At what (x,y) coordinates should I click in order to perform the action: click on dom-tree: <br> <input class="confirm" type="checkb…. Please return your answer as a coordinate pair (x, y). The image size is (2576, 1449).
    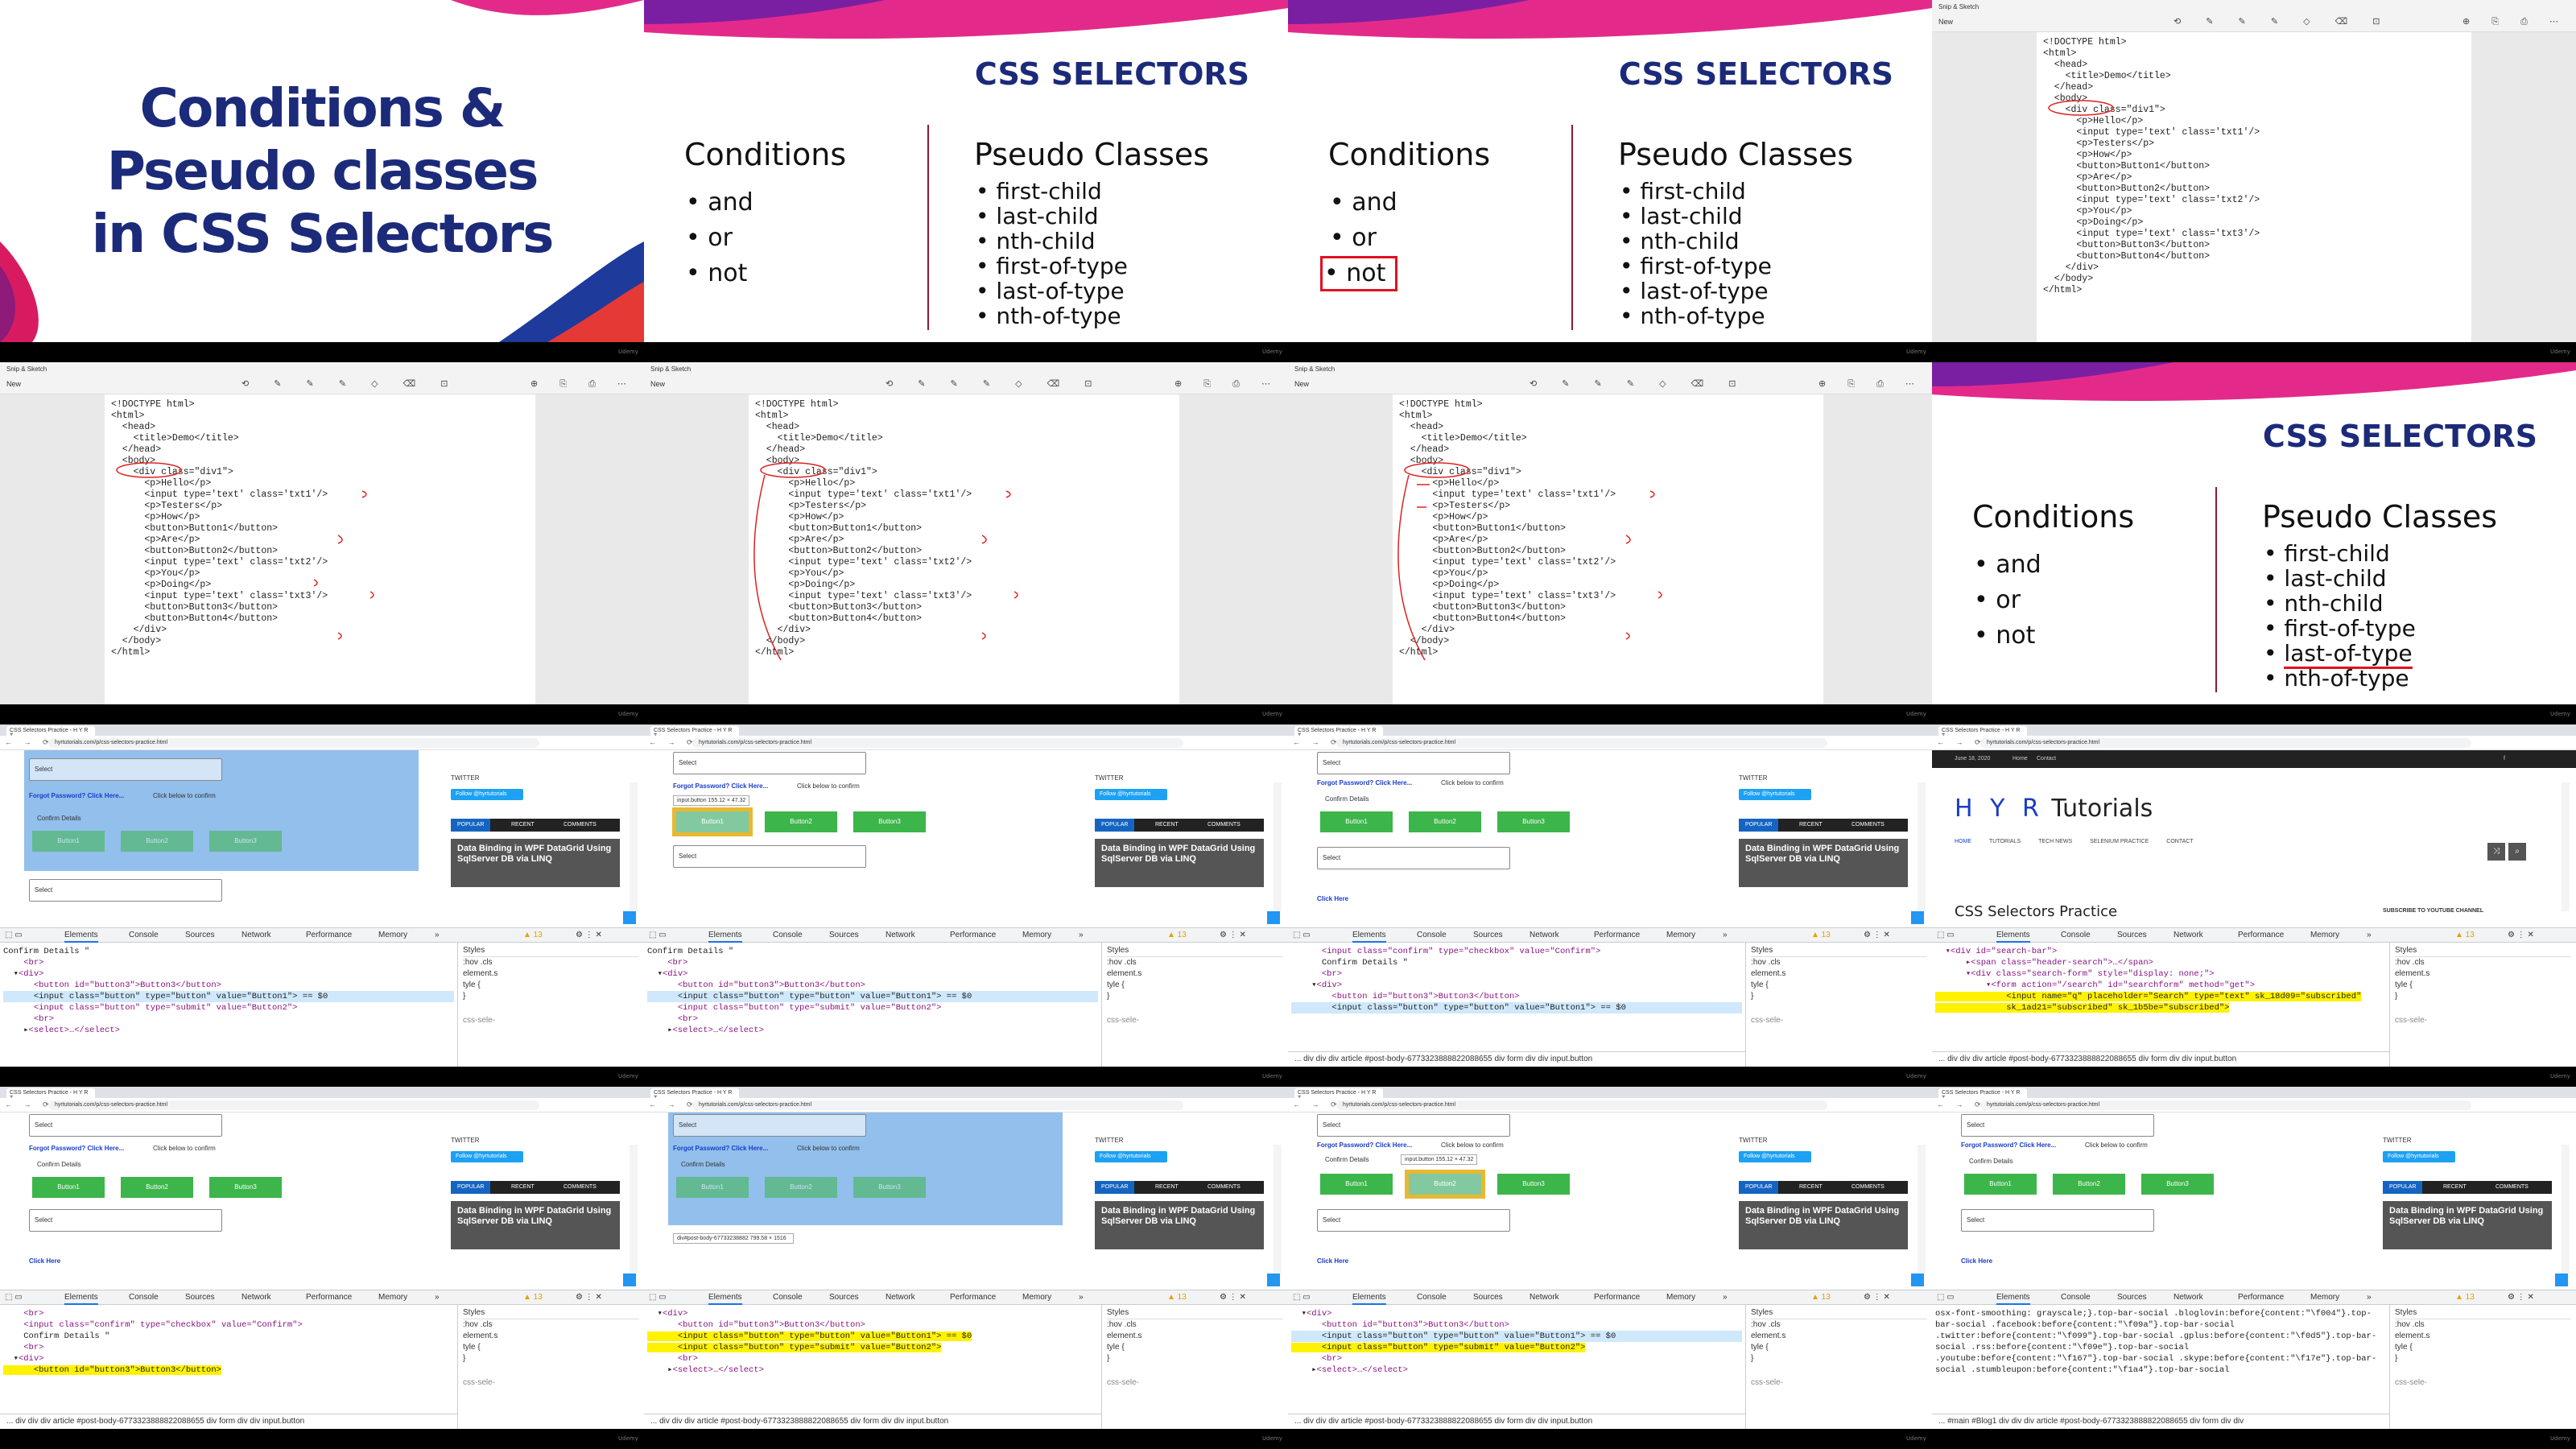
    Looking at the image, I should click on (228, 1342).